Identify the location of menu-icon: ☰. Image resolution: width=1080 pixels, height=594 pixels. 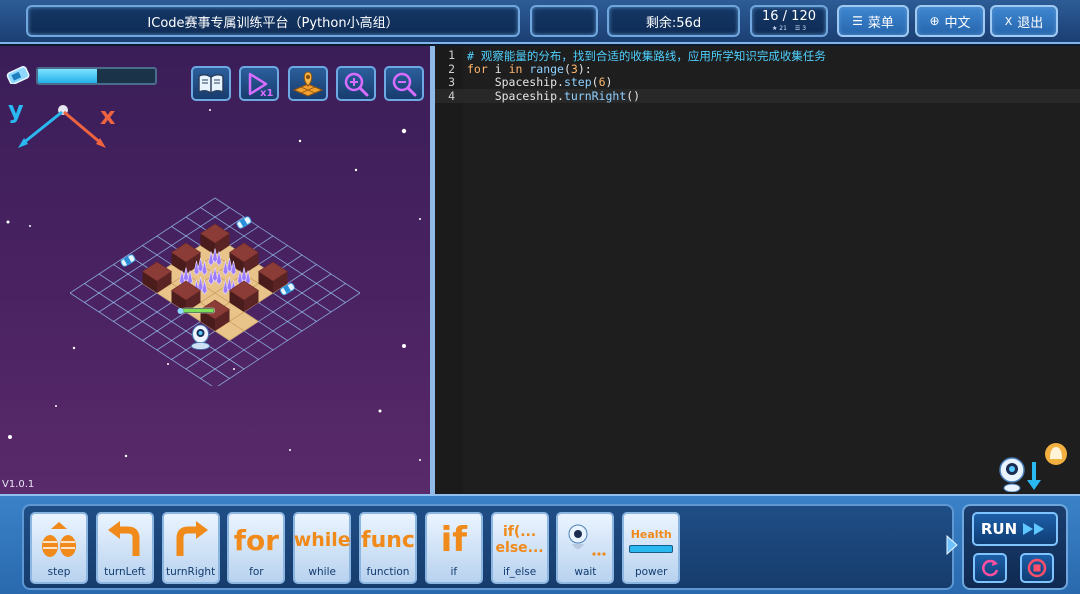
(857, 21).